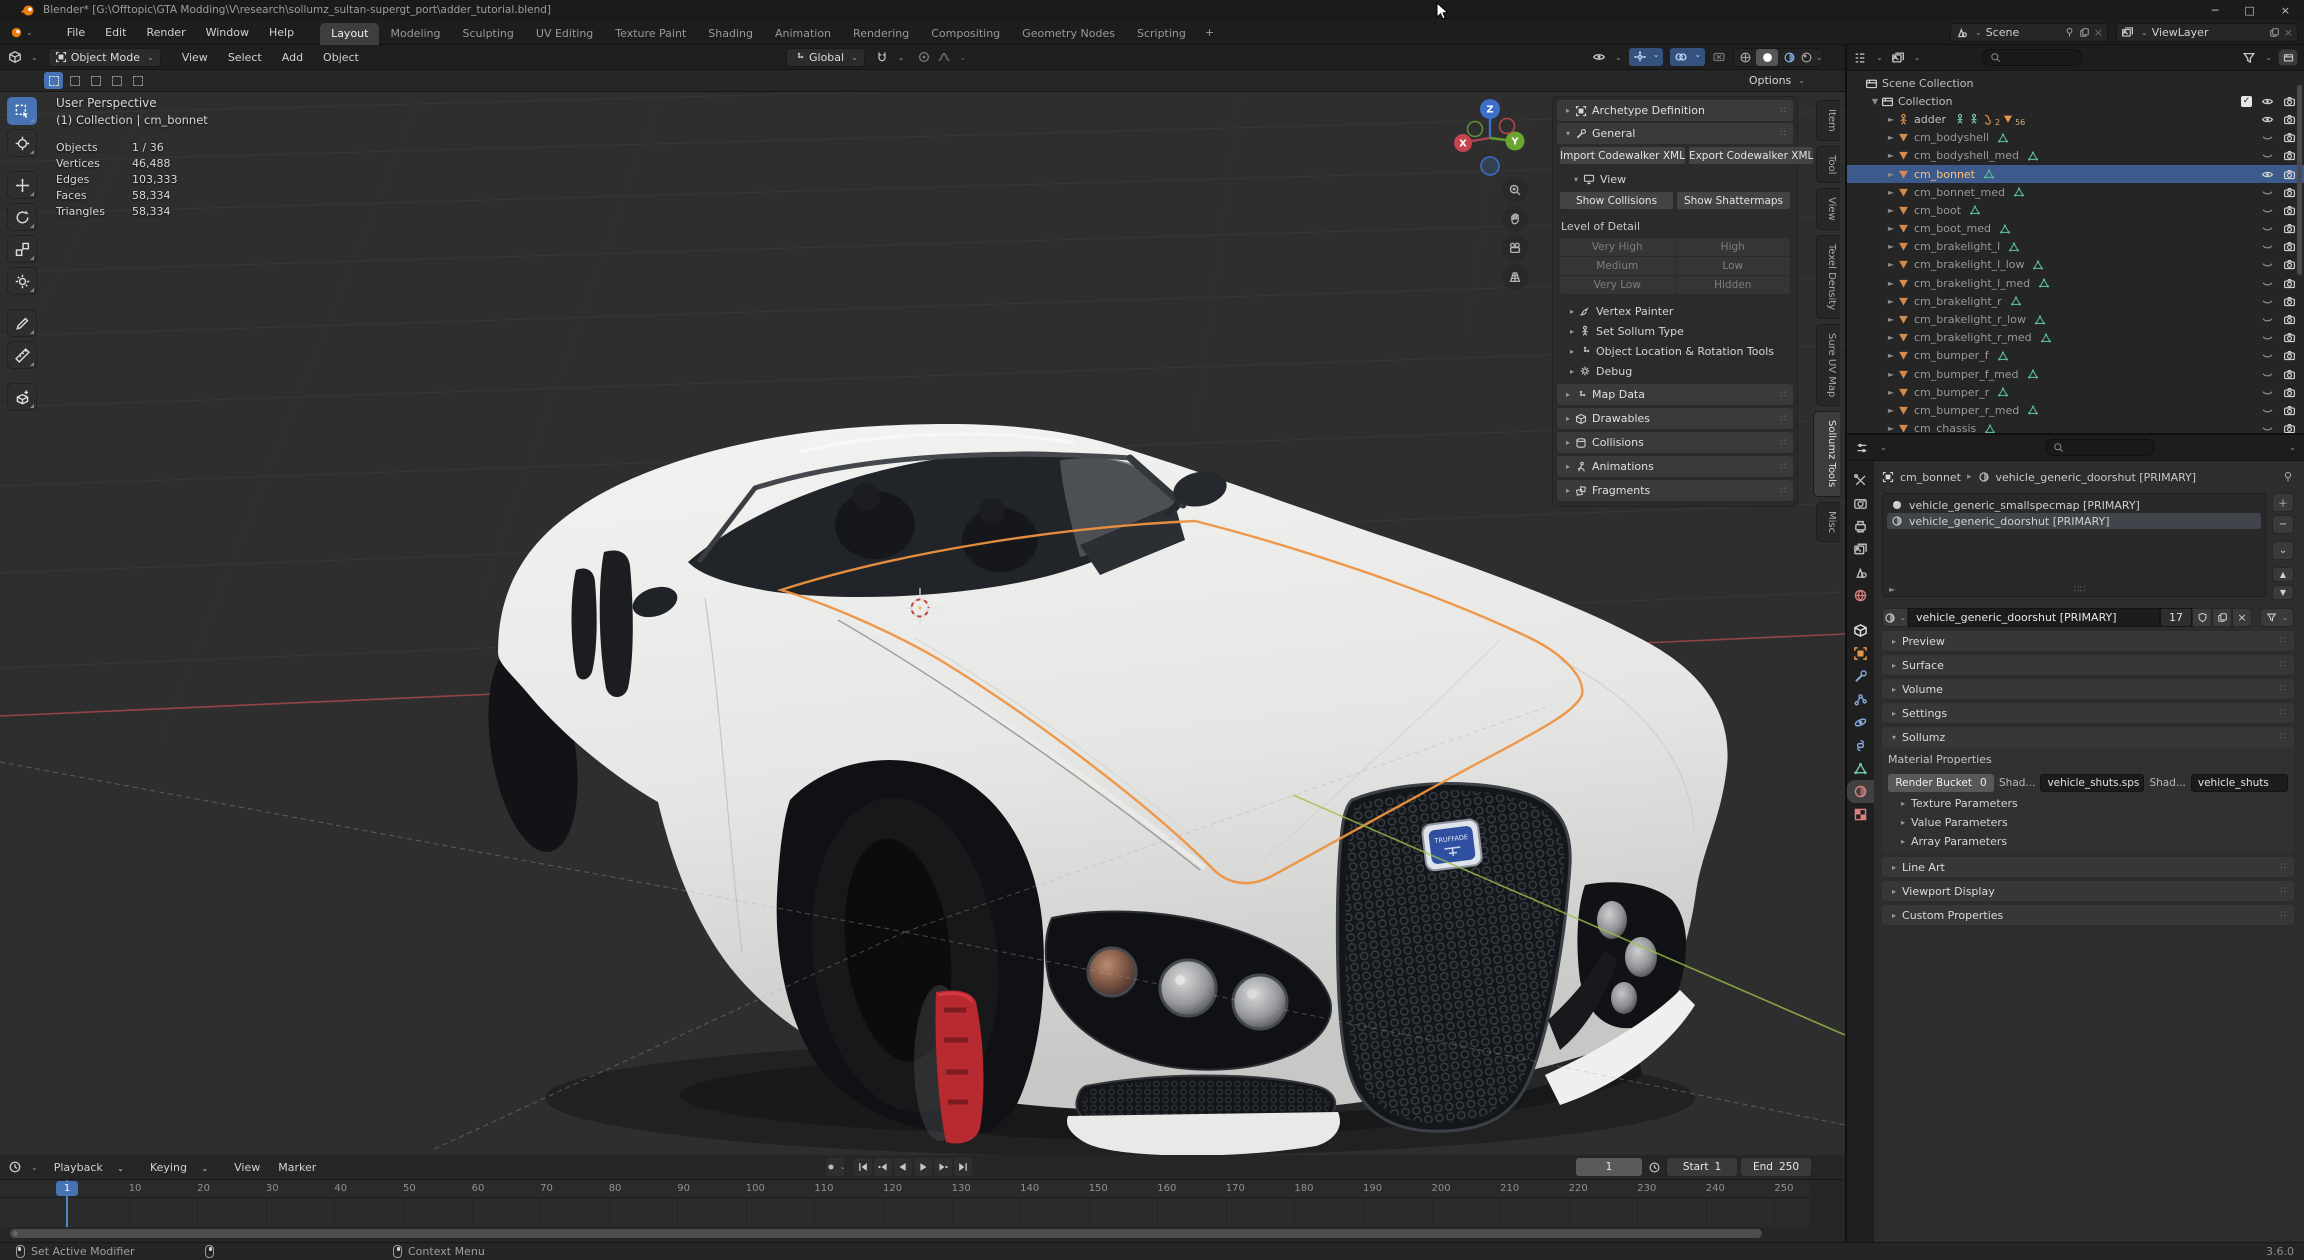 This screenshot has width=2304, height=1260. Describe the element at coordinates (195, 57) in the screenshot. I see `viewport-menu-view: View` at that location.